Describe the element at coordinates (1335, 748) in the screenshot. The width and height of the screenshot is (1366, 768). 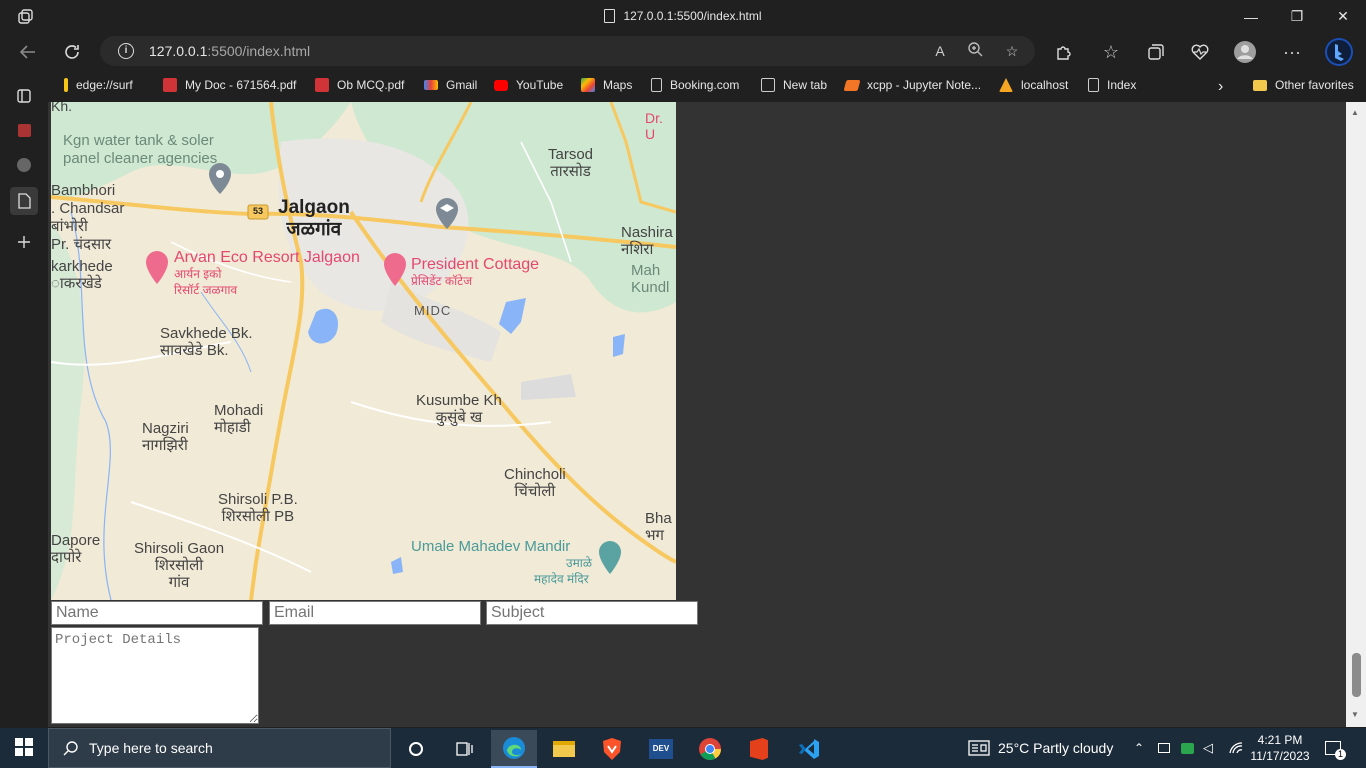
I see `notifications-icon: 1` at that location.